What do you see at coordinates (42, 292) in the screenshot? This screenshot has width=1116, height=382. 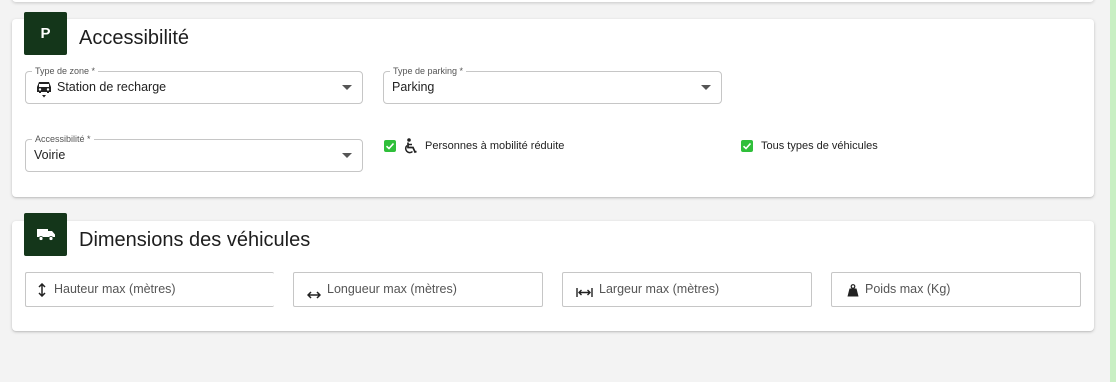 I see `height-arrows-icon` at bounding box center [42, 292].